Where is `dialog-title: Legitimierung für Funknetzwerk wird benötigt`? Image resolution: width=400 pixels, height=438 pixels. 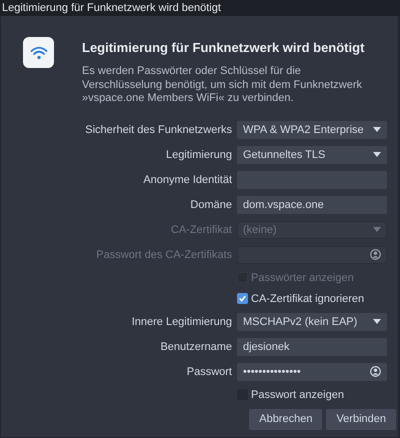 dialog-title: Legitimierung für Funknetzwerk wird benötigt is located at coordinates (224, 47).